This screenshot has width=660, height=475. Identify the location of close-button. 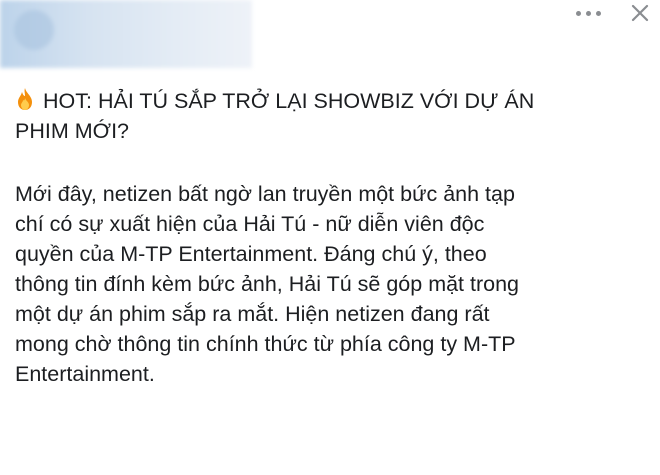
(639, 13).